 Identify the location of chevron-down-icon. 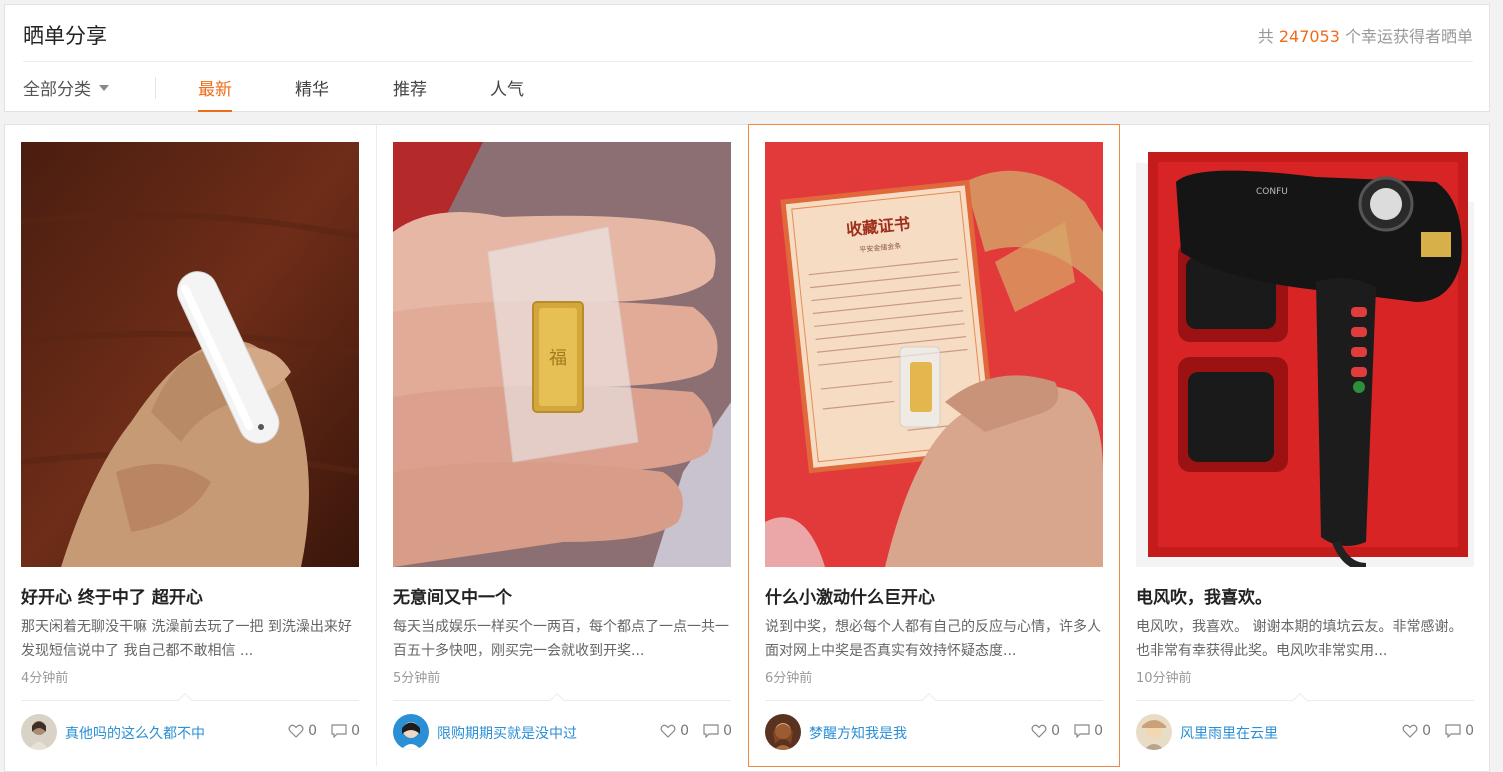
(104, 87).